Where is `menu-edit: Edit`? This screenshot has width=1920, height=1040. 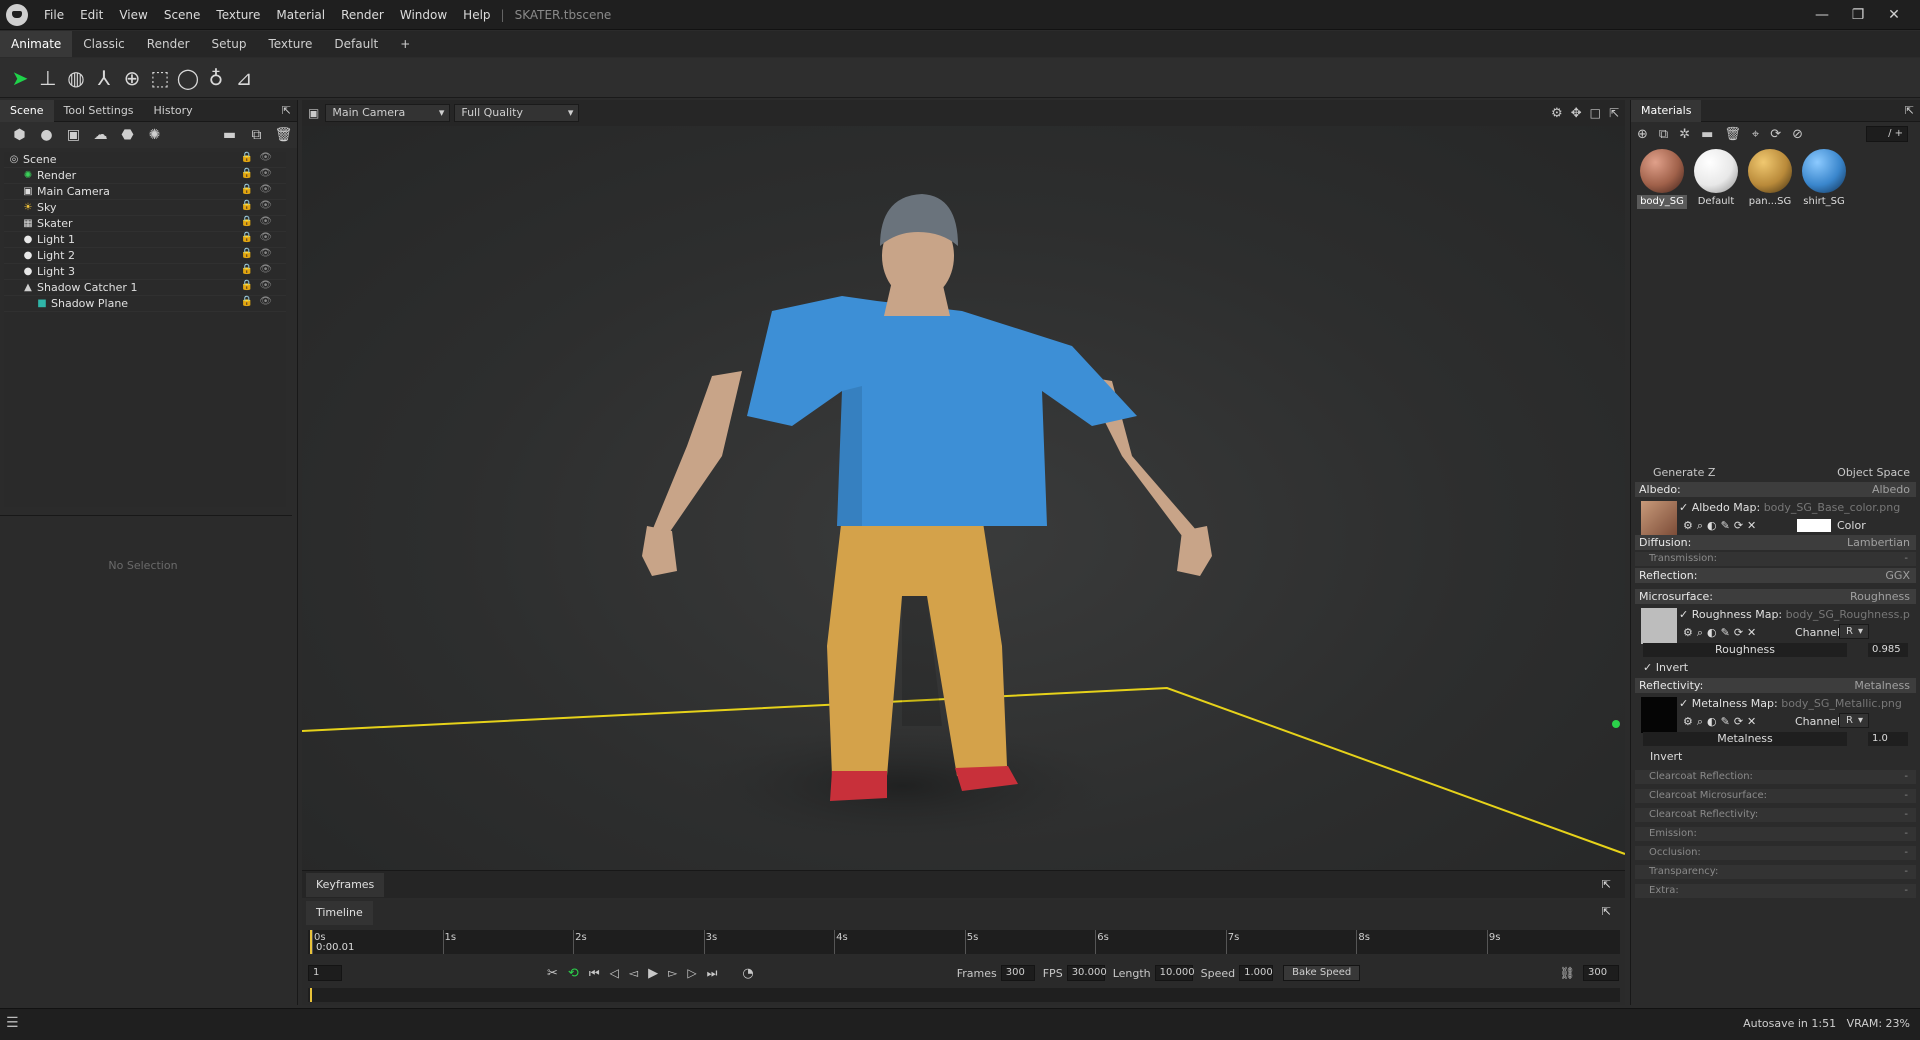
menu-edit: Edit is located at coordinates (91, 15).